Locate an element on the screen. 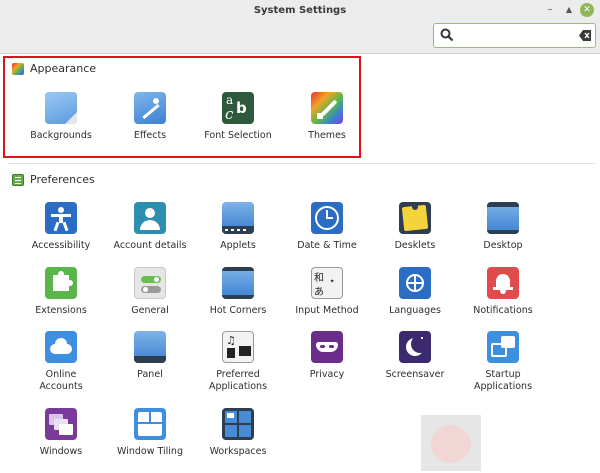 The width and height of the screenshot is (600, 473). search-box is located at coordinates (514, 35).